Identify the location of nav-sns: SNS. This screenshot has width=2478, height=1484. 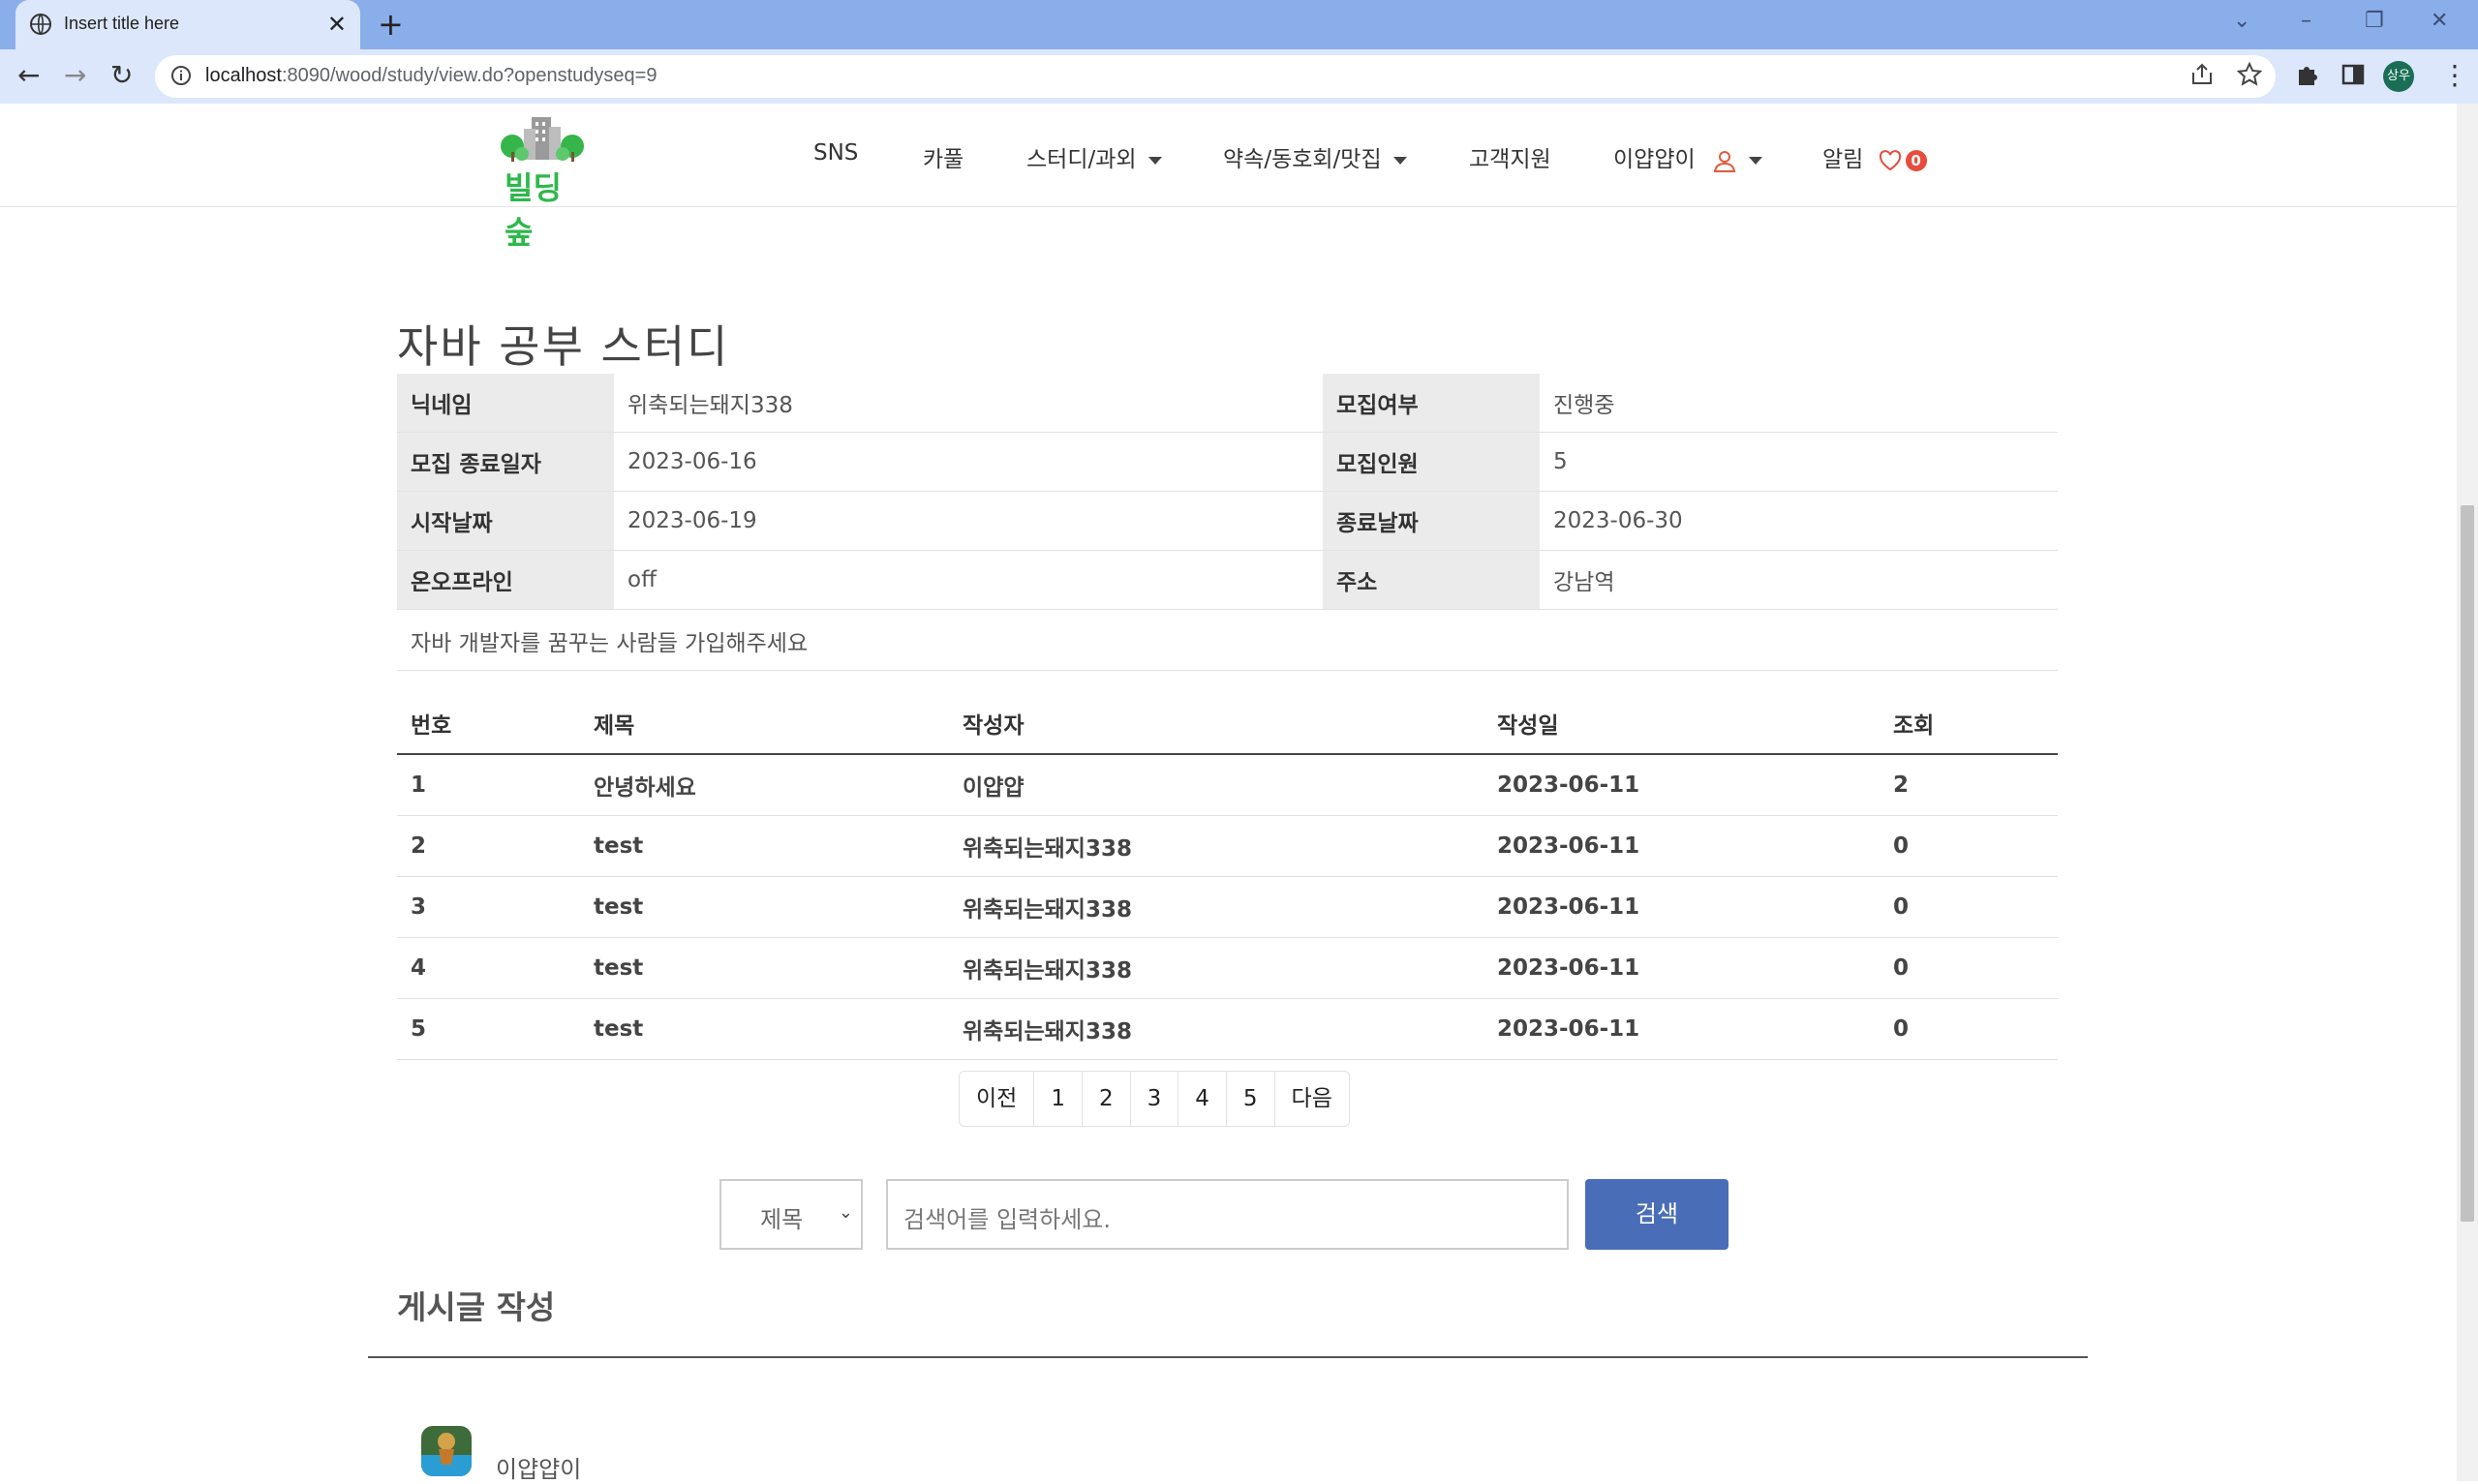
(835, 153).